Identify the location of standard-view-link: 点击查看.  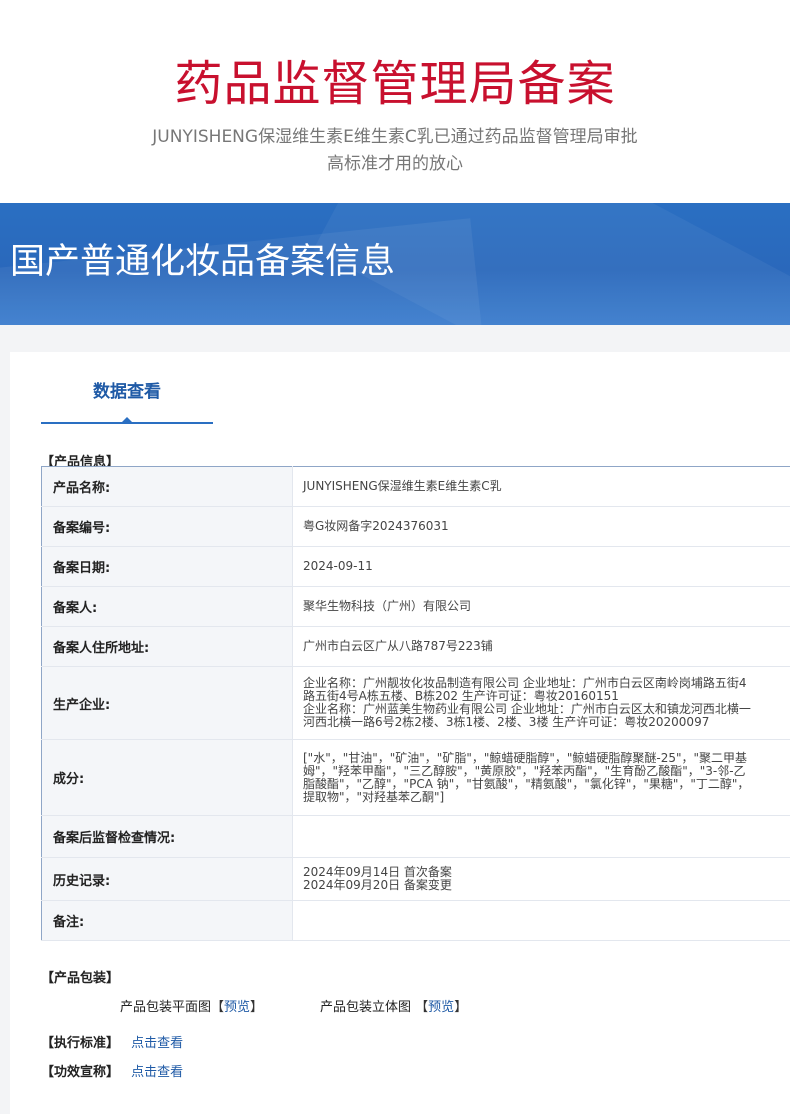
(157, 1043).